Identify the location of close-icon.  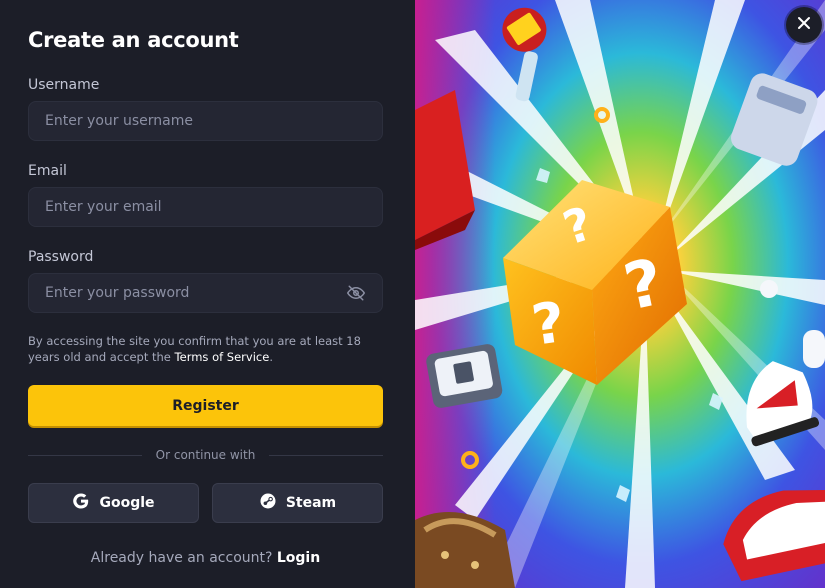
(804, 25).